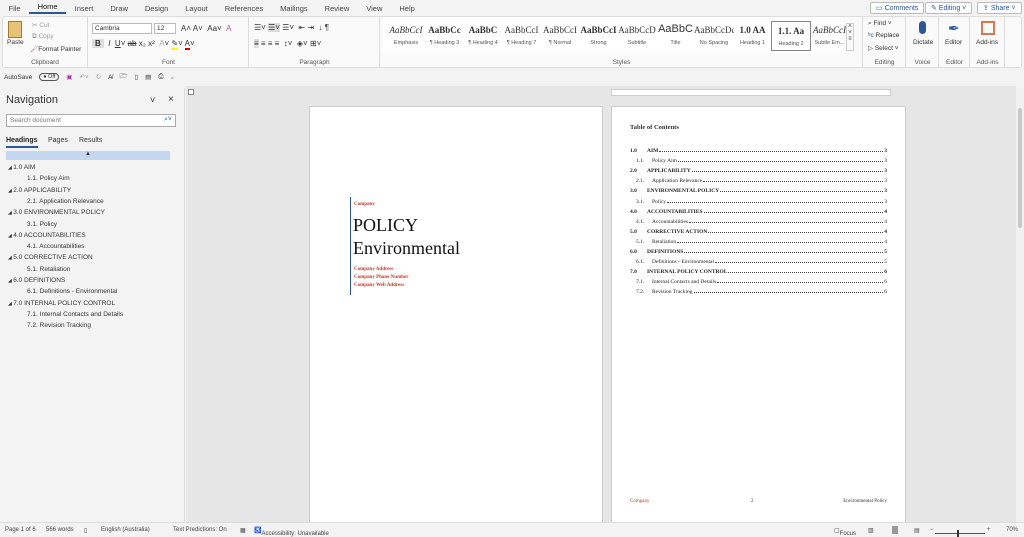 This screenshot has height=537, width=1024. What do you see at coordinates (65, 201) in the screenshot?
I see `nav-heading-item: 2.1. Application Relevance` at bounding box center [65, 201].